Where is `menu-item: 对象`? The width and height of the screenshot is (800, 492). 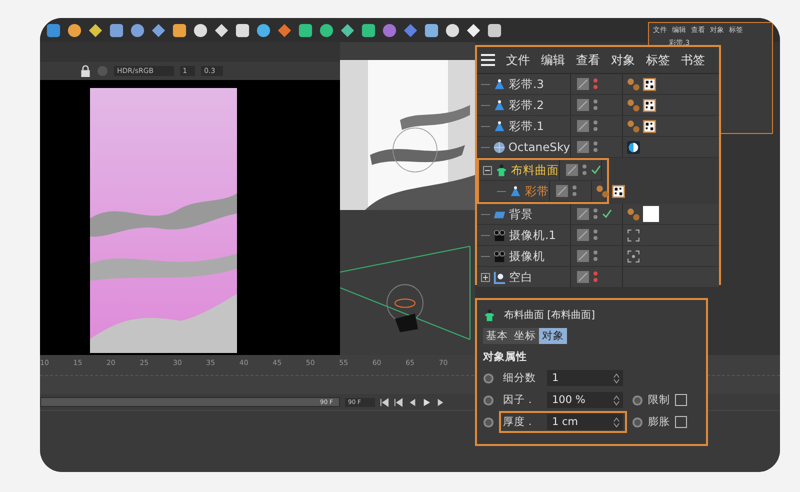
menu-item: 对象 is located at coordinates (623, 60).